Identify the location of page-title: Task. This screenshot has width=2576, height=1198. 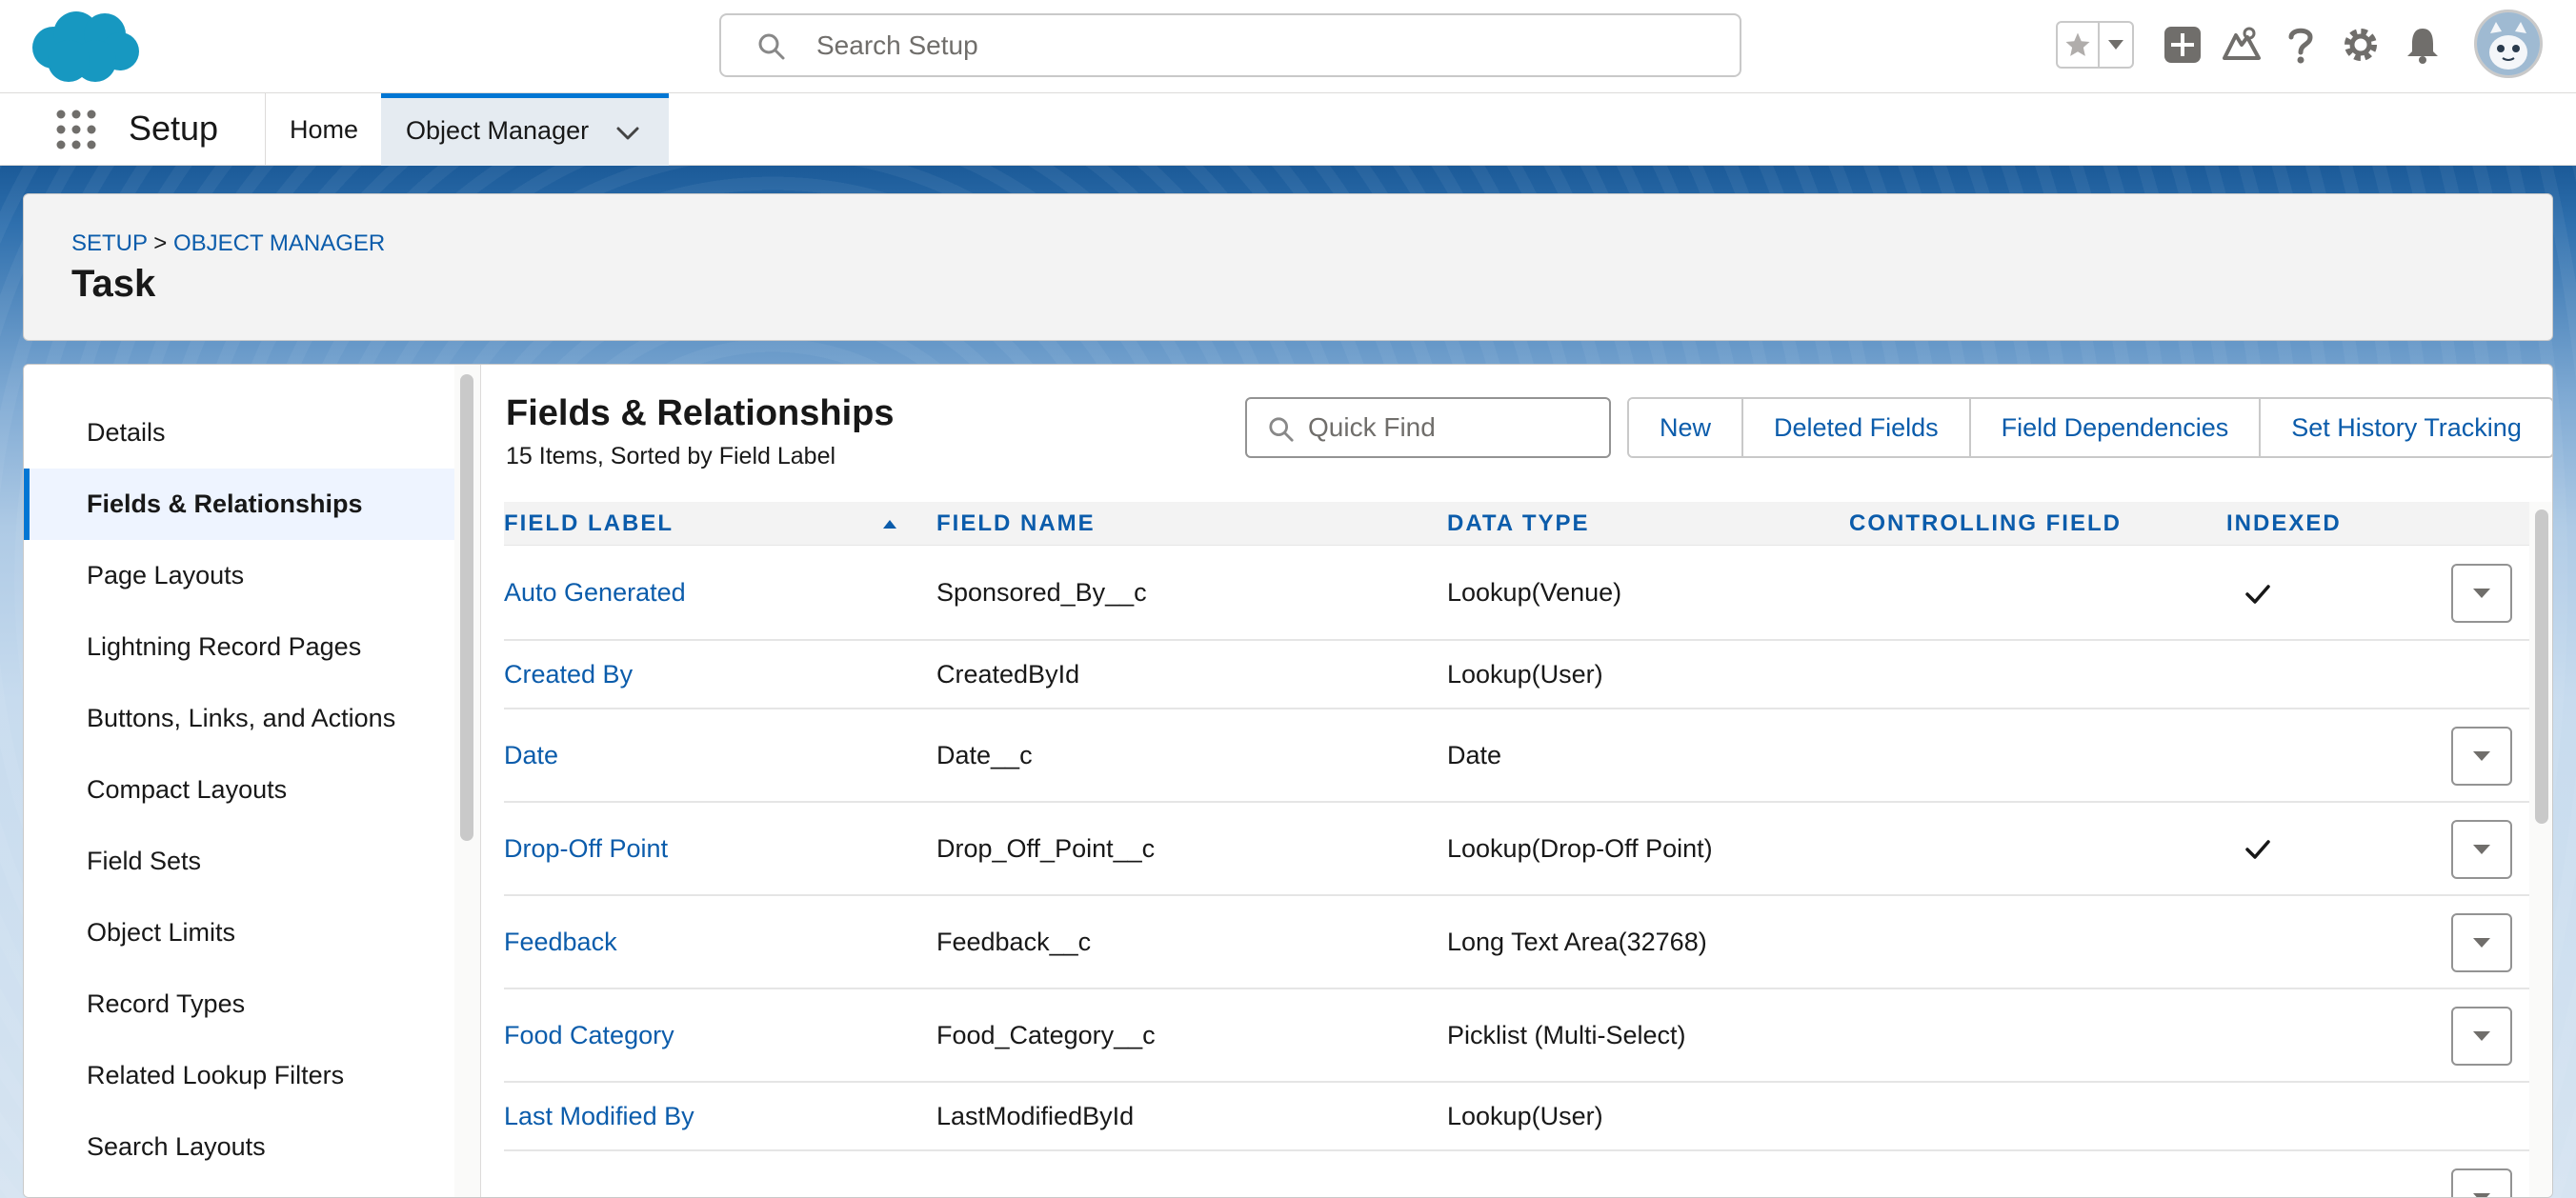
(114, 284).